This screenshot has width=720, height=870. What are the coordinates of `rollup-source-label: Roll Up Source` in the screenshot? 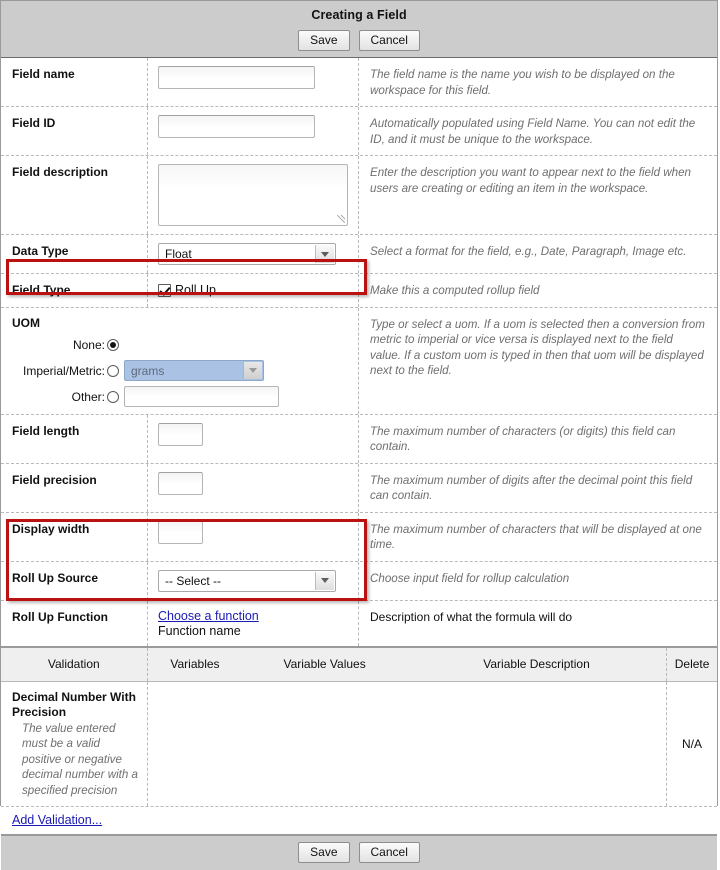 It's located at (74, 580).